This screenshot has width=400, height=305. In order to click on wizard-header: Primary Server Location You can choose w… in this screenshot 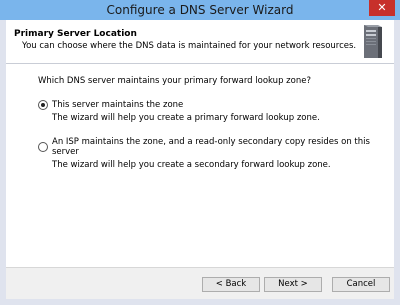, I will do `click(200, 42)`.